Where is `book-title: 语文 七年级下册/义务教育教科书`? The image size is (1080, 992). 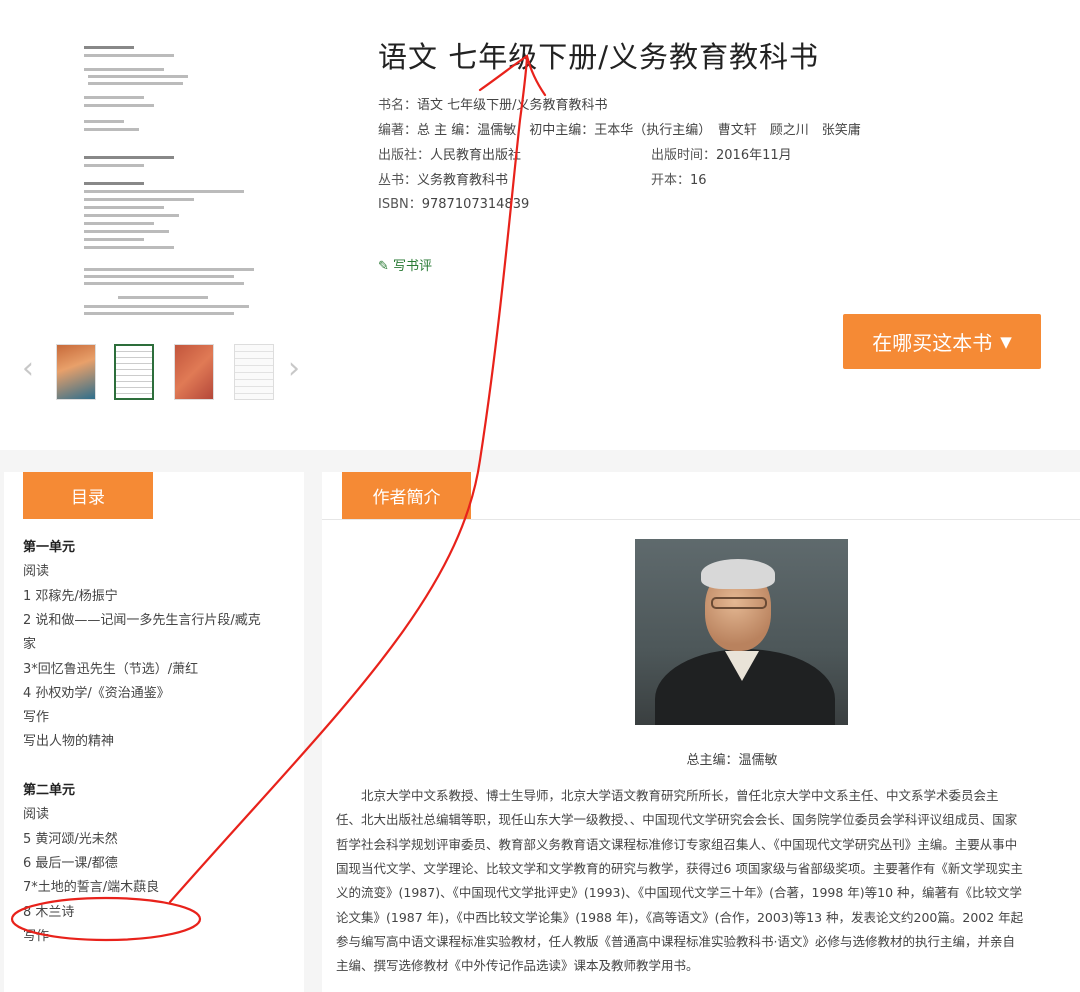 book-title: 语文 七年级下册/义务教育教科书 is located at coordinates (598, 57).